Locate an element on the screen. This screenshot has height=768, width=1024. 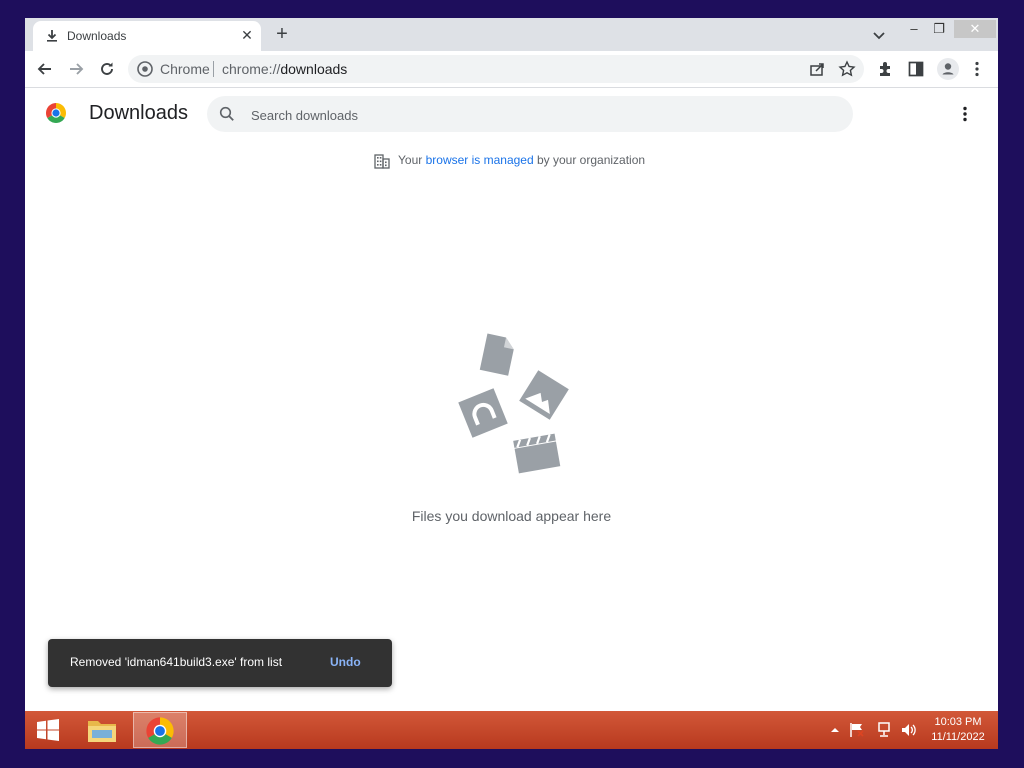
side-panel-icon is located at coordinates (916, 69).